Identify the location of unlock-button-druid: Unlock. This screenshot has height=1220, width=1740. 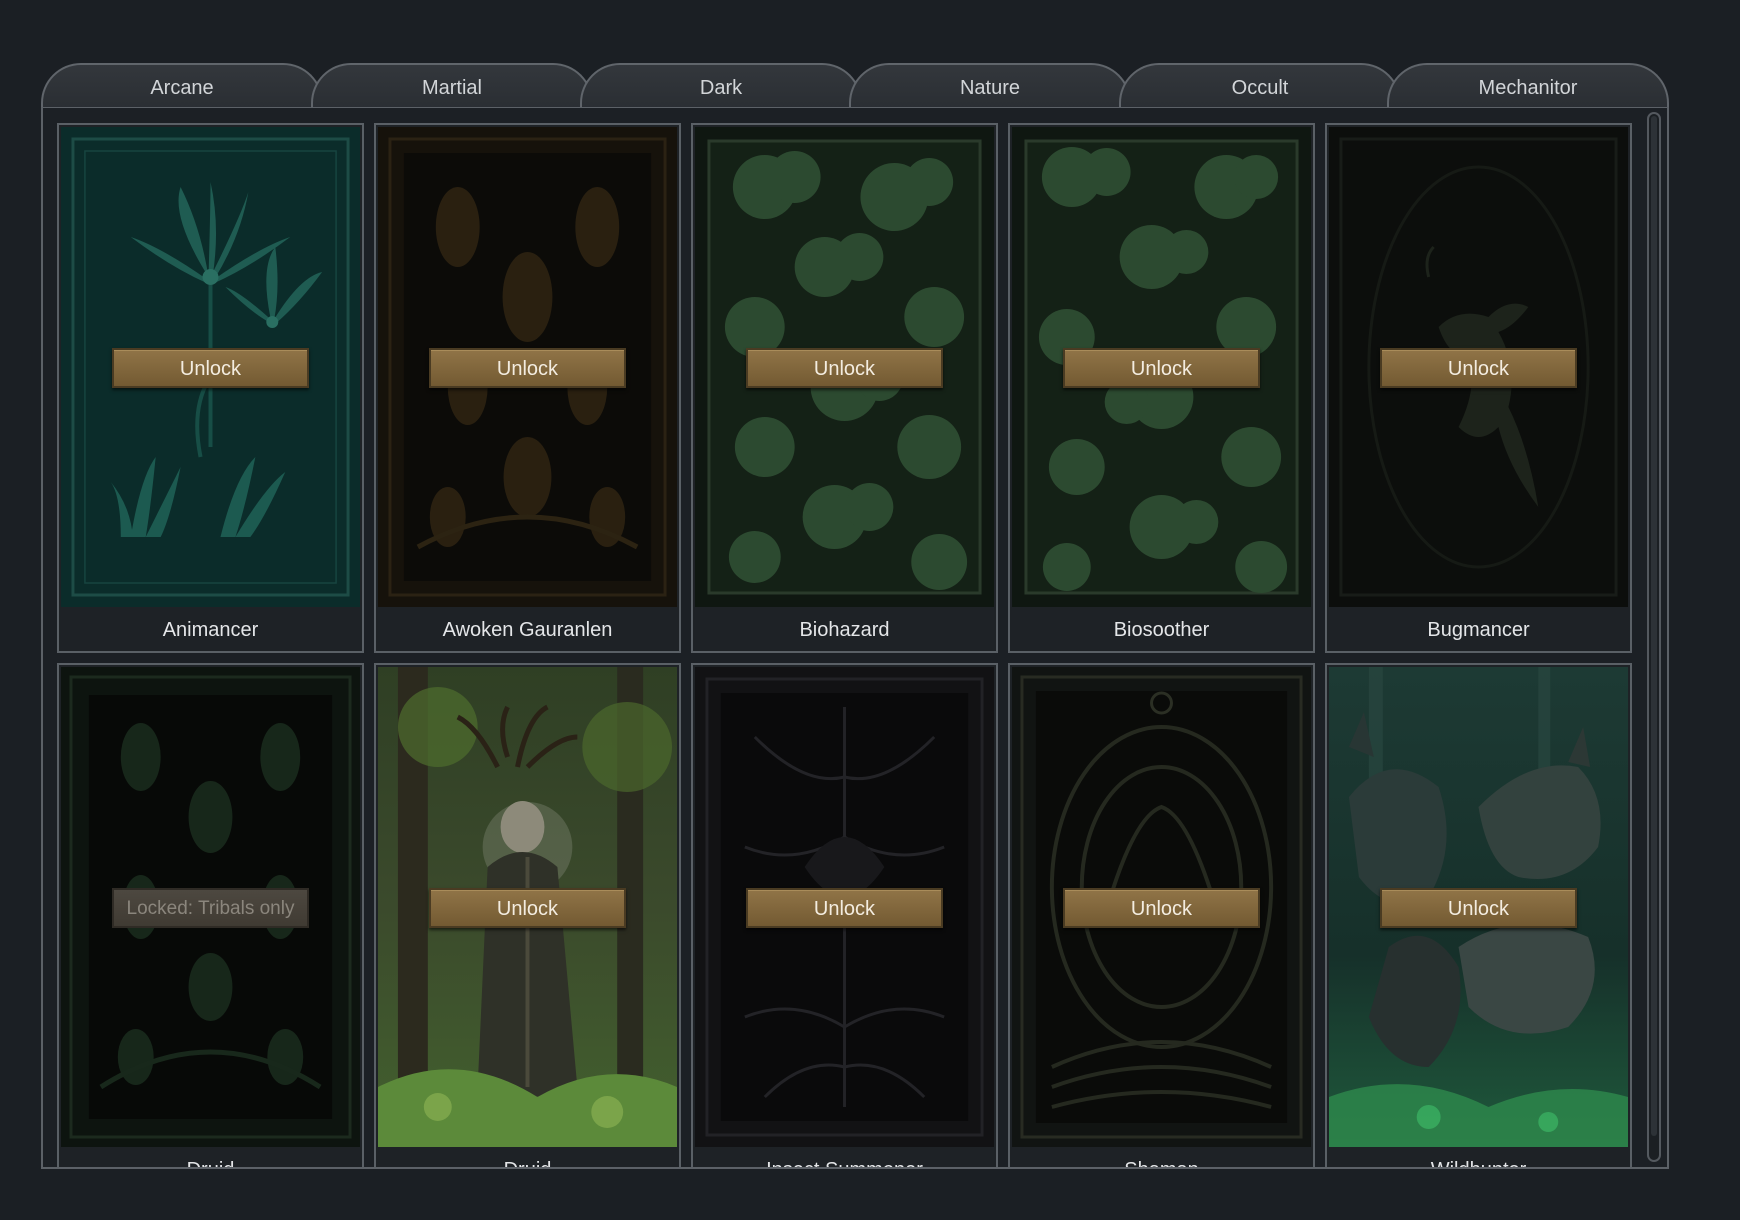
(527, 908).